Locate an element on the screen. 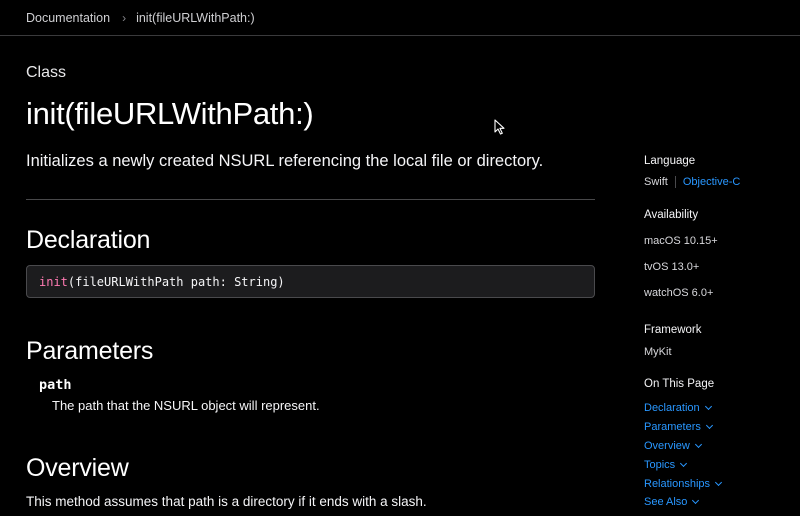 The height and width of the screenshot is (516, 800). on-this-page-declaration-link: Declaration is located at coordinates (682, 408).